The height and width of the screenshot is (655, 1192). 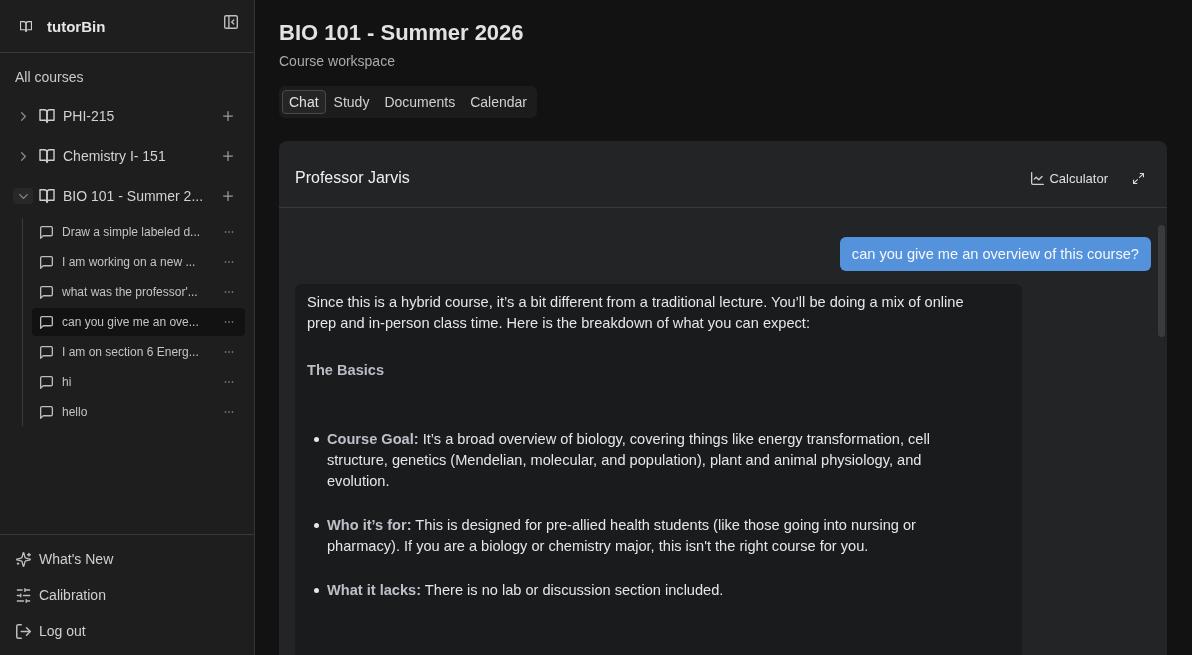 What do you see at coordinates (122, 116) in the screenshot?
I see `course-item: PHI-215` at bounding box center [122, 116].